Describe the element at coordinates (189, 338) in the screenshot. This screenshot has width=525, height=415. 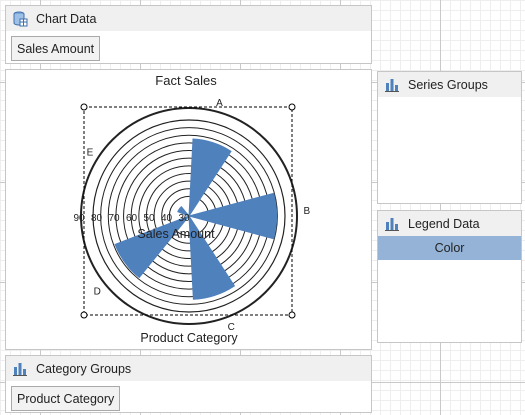
I see `category-axis-label: Product Category` at that location.